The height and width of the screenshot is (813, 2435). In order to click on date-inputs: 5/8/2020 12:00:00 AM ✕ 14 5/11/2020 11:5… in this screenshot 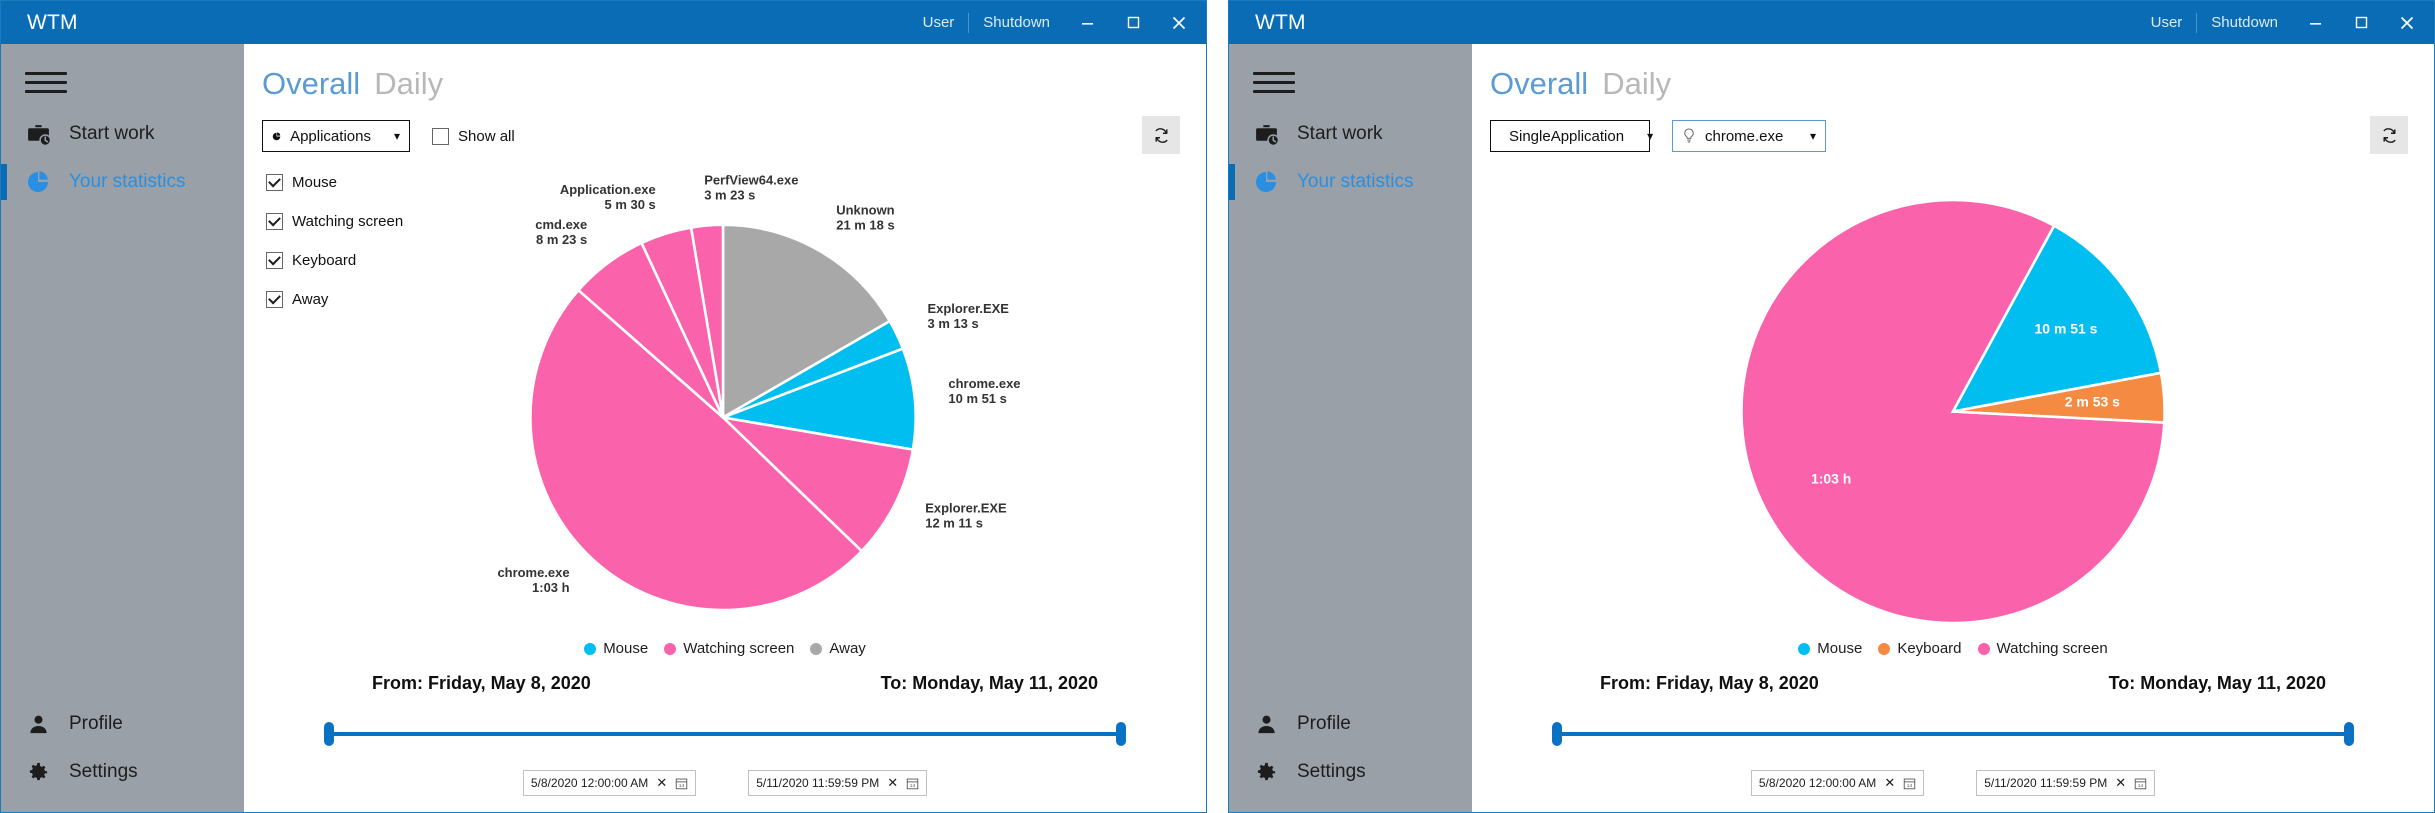, I will do `click(725, 783)`.